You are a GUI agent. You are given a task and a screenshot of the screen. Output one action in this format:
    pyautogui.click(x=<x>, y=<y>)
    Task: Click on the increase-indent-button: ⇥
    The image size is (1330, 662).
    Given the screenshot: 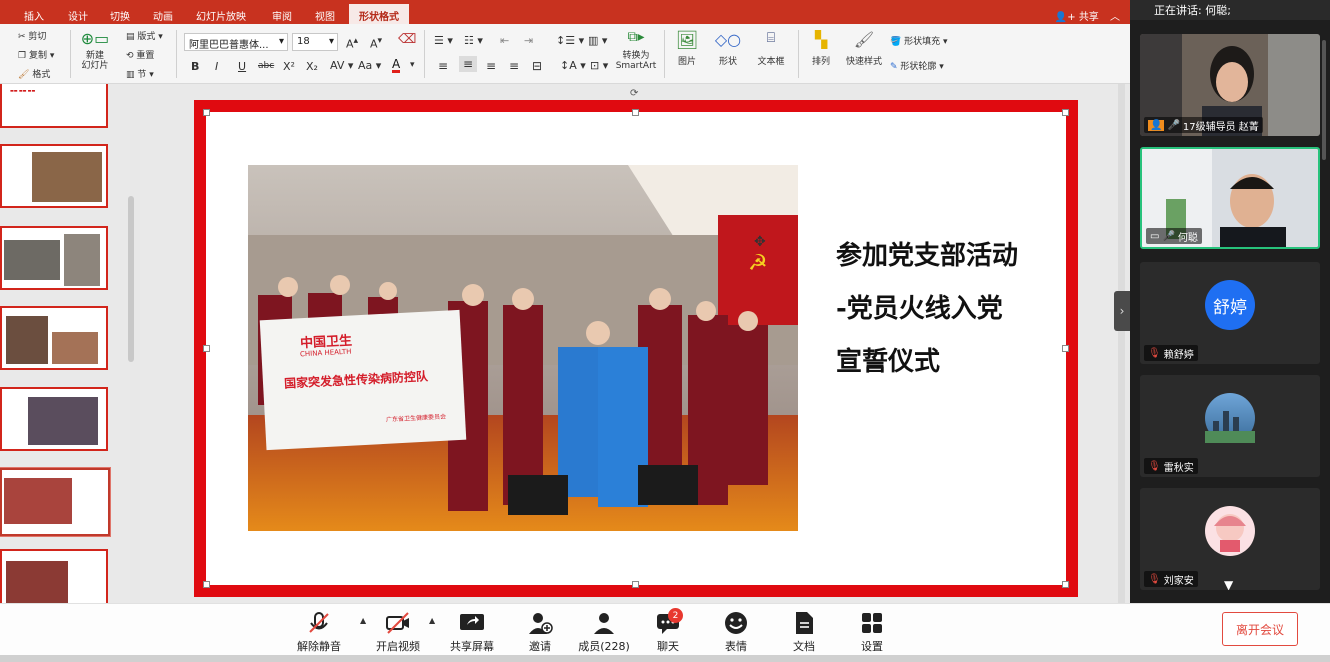 What is the action you would take?
    pyautogui.click(x=528, y=40)
    